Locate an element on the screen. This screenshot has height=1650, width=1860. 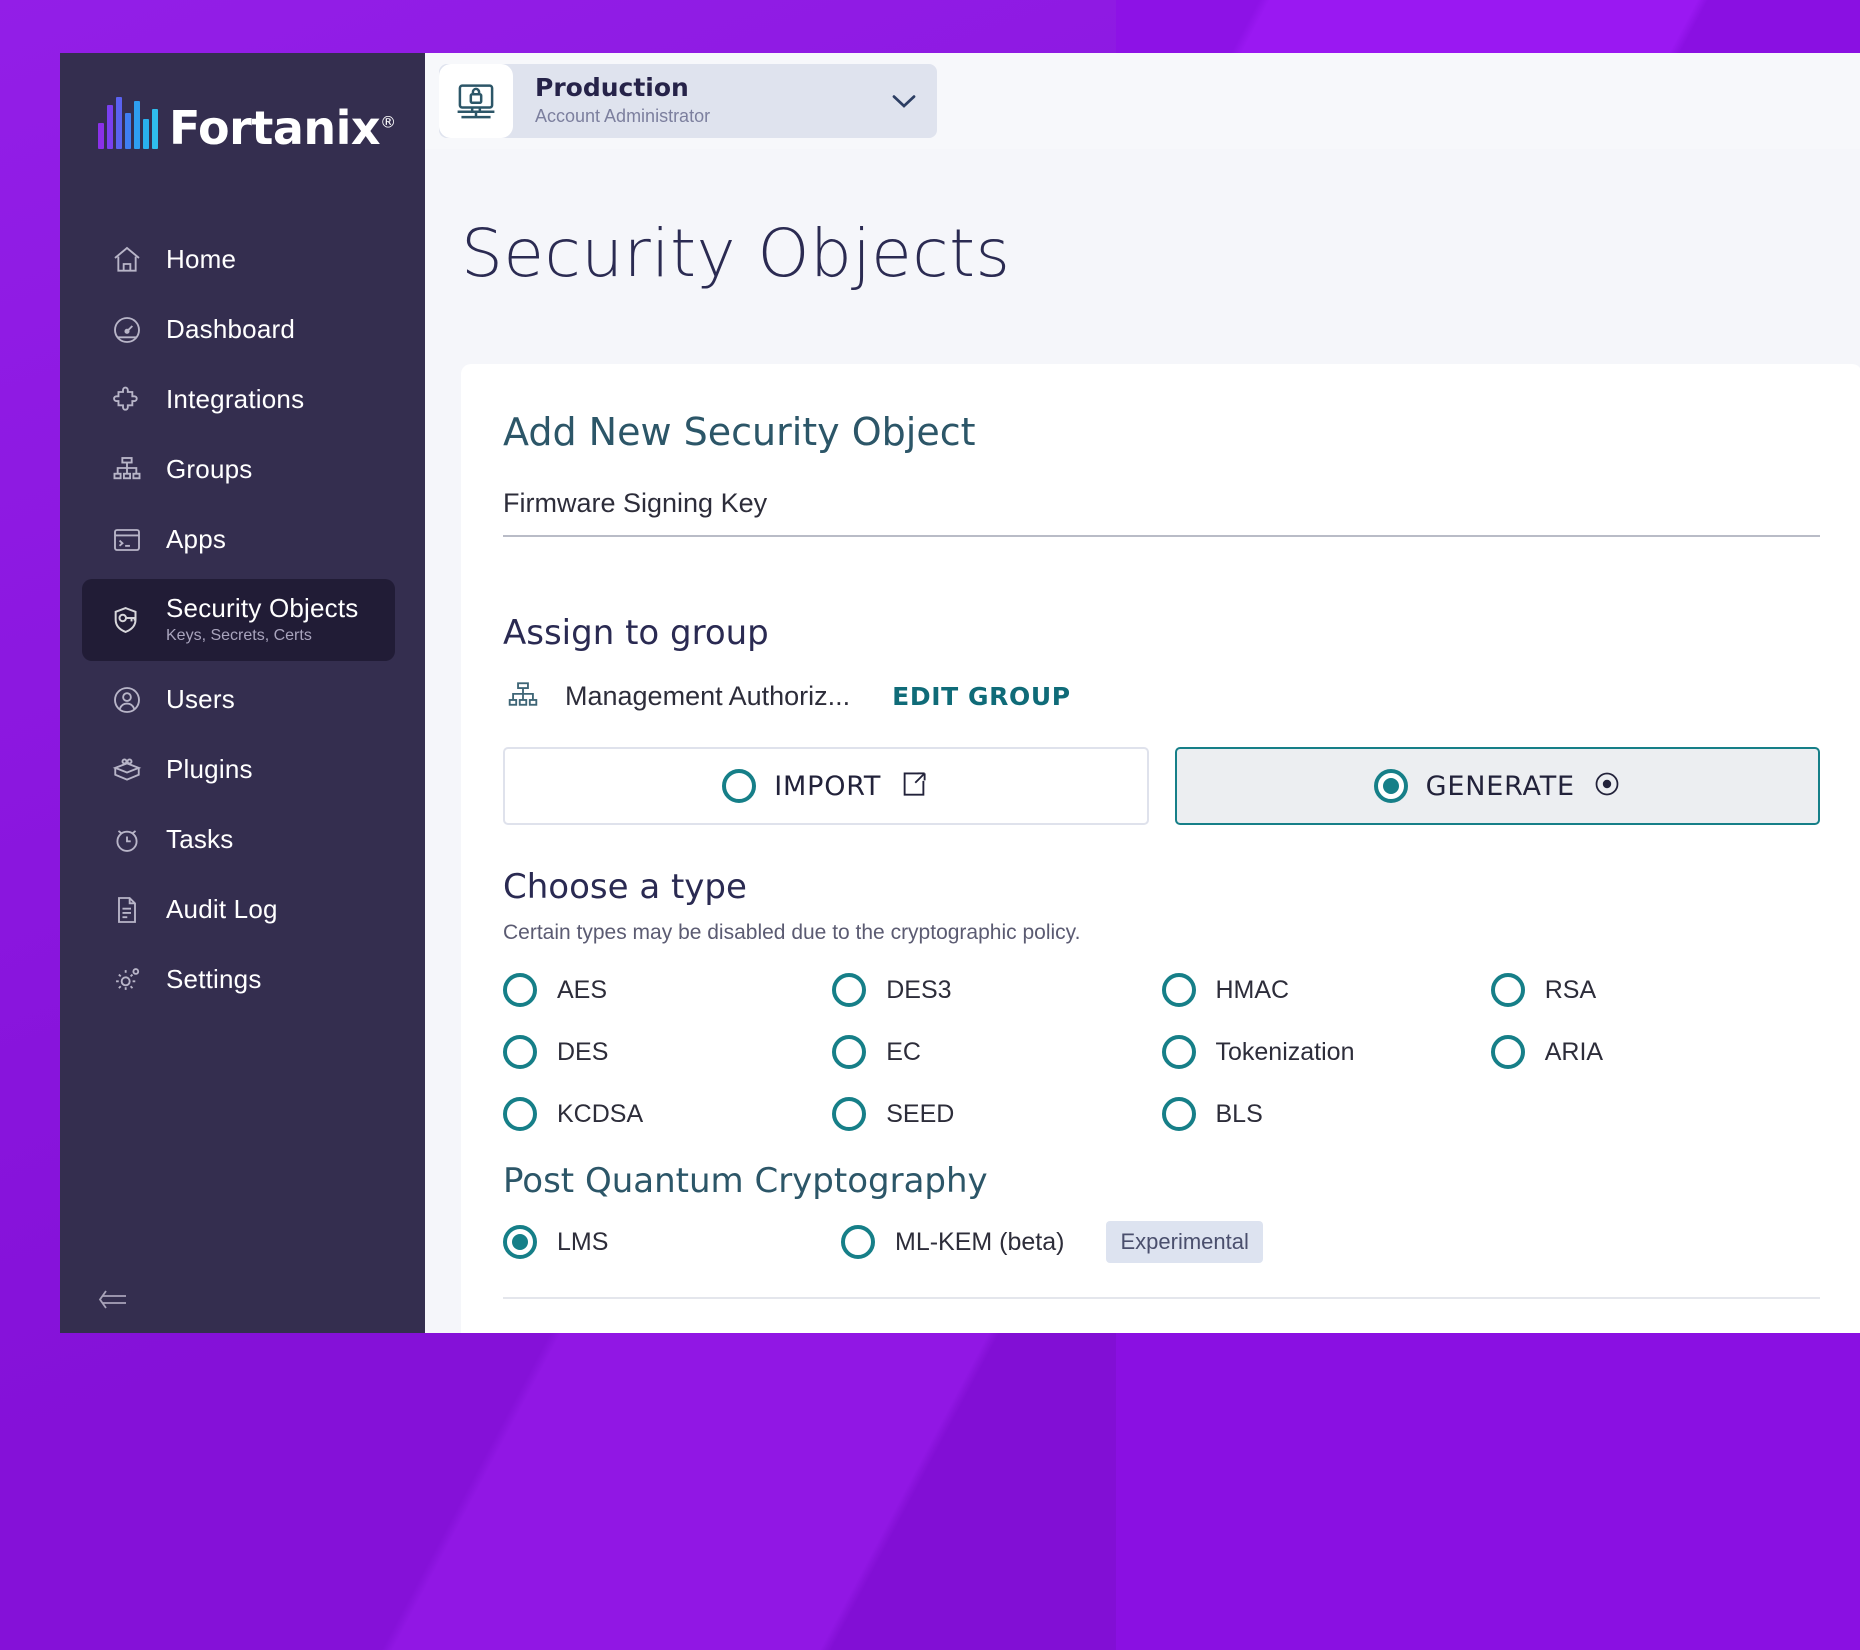
type-option-hmac: HMAC is located at coordinates (1326, 990).